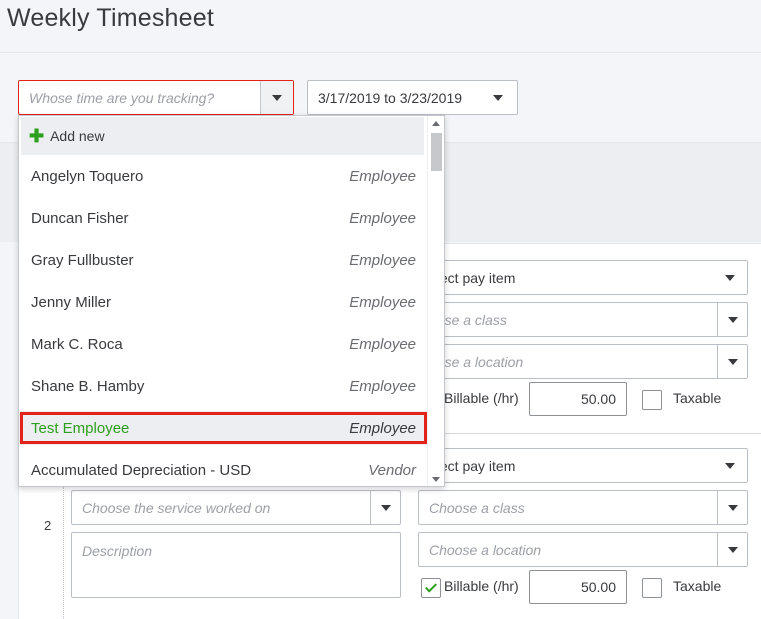  What do you see at coordinates (236, 565) in the screenshot?
I see `description-textarea-2: Description` at bounding box center [236, 565].